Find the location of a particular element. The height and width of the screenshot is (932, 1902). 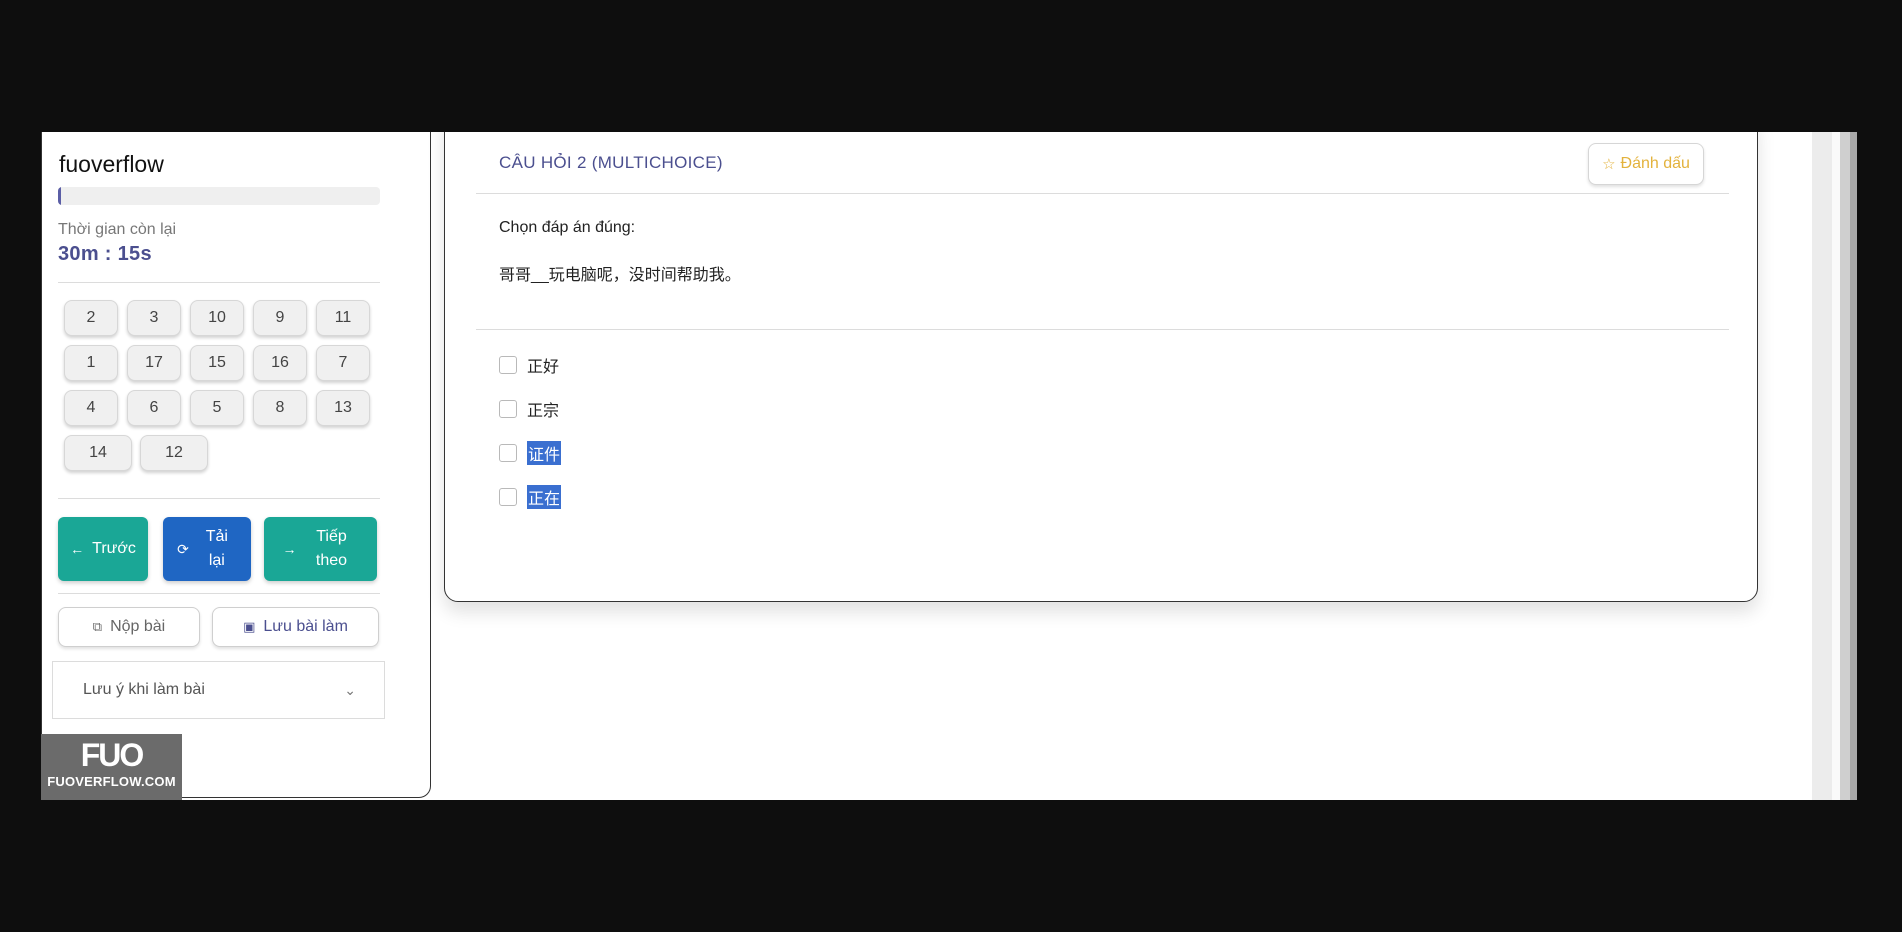

watermark-logo: FUO FUOVERFLOW.COM is located at coordinates (111, 767).